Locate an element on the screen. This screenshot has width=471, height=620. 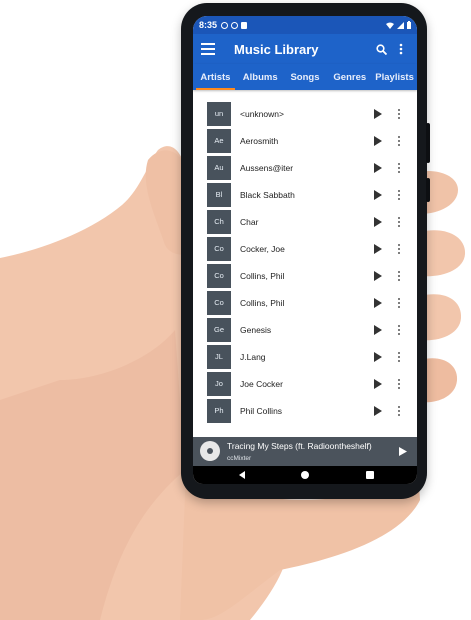
artist-name: Char is located at coordinates (249, 221).